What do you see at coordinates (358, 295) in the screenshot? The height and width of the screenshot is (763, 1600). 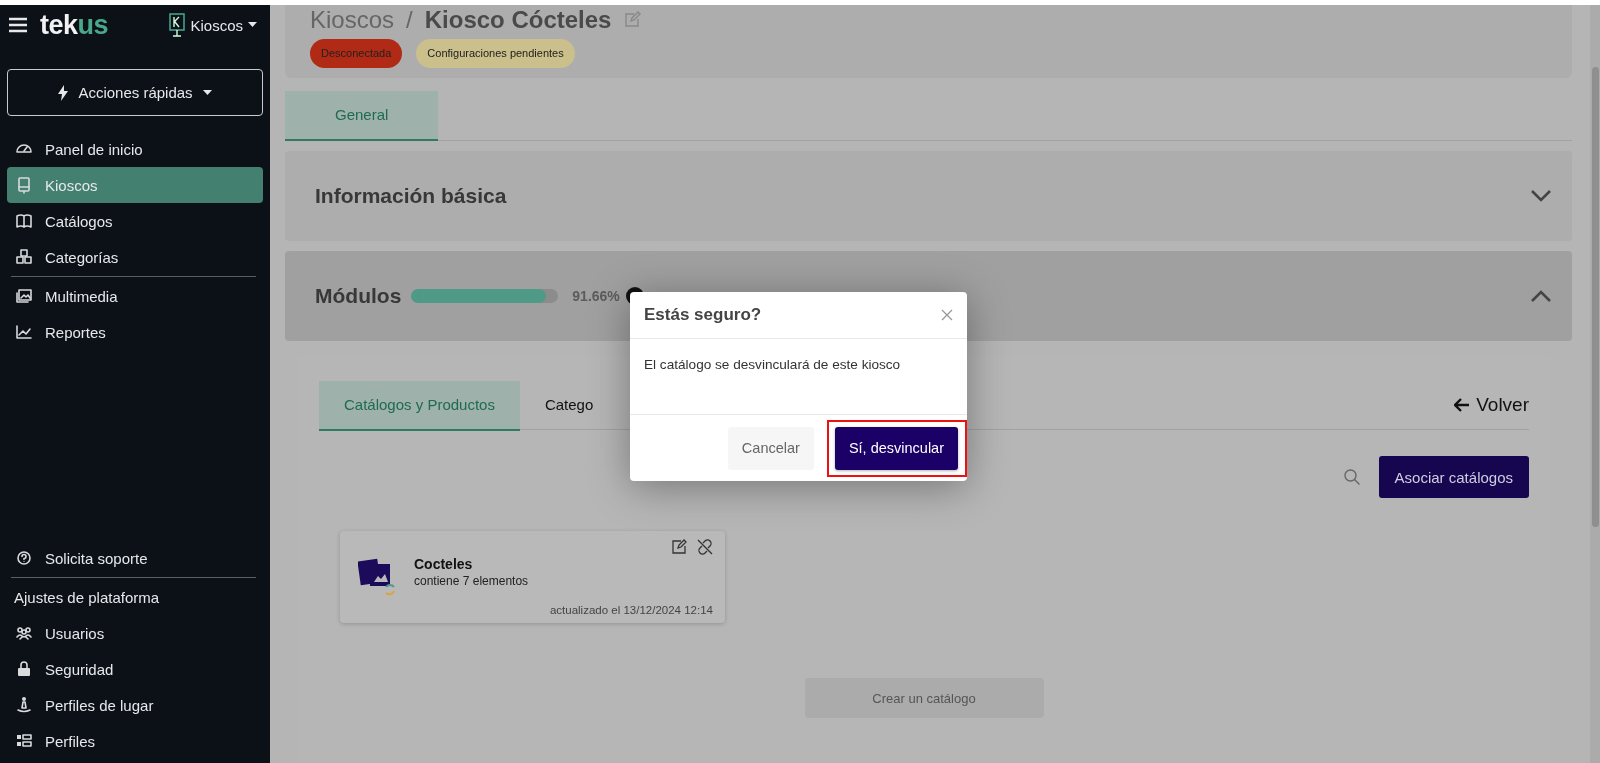 I see `section-title: Módulos` at bounding box center [358, 295].